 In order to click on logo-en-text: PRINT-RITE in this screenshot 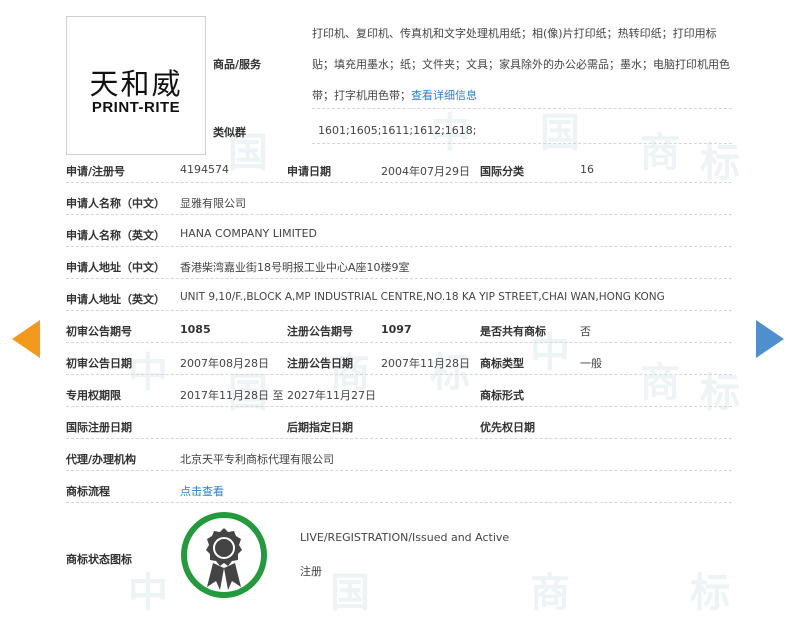, I will do `click(136, 107)`.